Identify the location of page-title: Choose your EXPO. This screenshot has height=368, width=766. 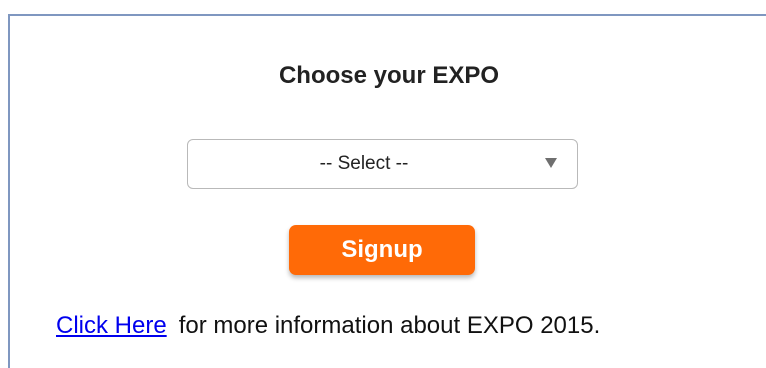
(389, 75).